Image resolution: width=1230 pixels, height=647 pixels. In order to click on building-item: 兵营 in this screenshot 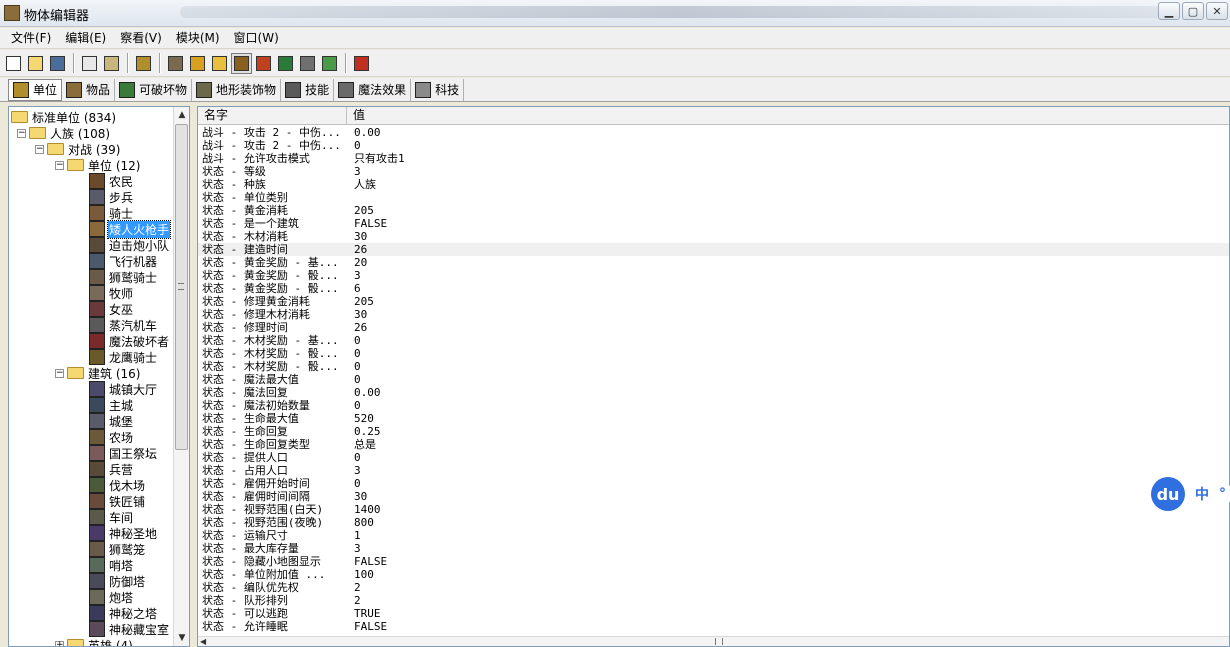, I will do `click(111, 469)`.